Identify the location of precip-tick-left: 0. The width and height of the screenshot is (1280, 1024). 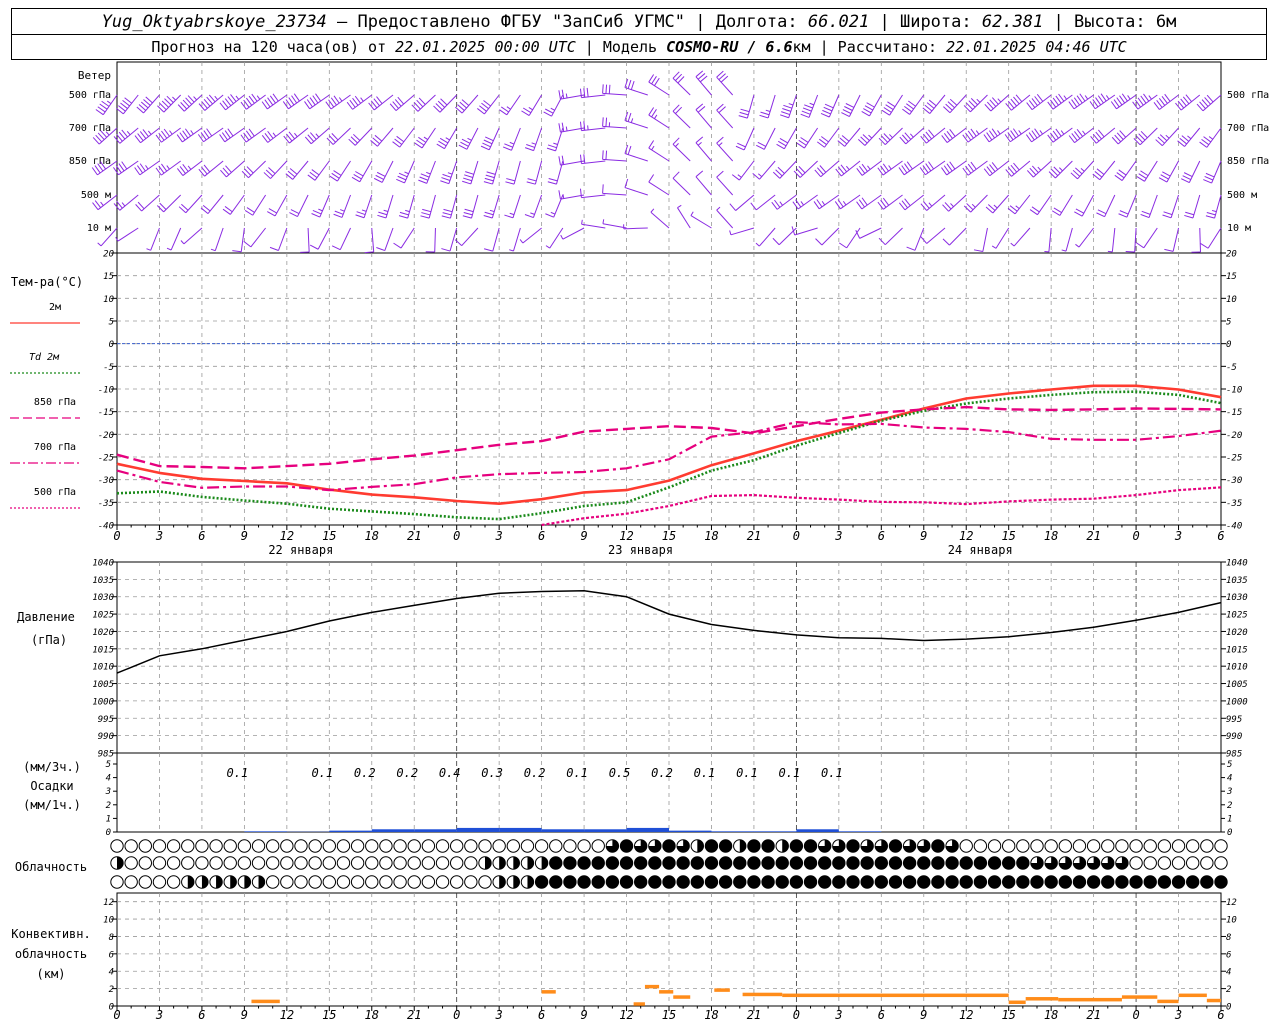
(108, 833).